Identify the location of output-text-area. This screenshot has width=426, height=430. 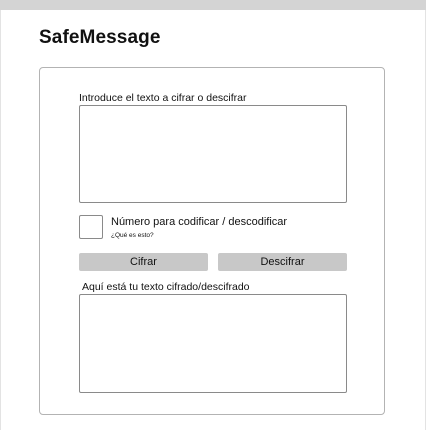
(213, 343).